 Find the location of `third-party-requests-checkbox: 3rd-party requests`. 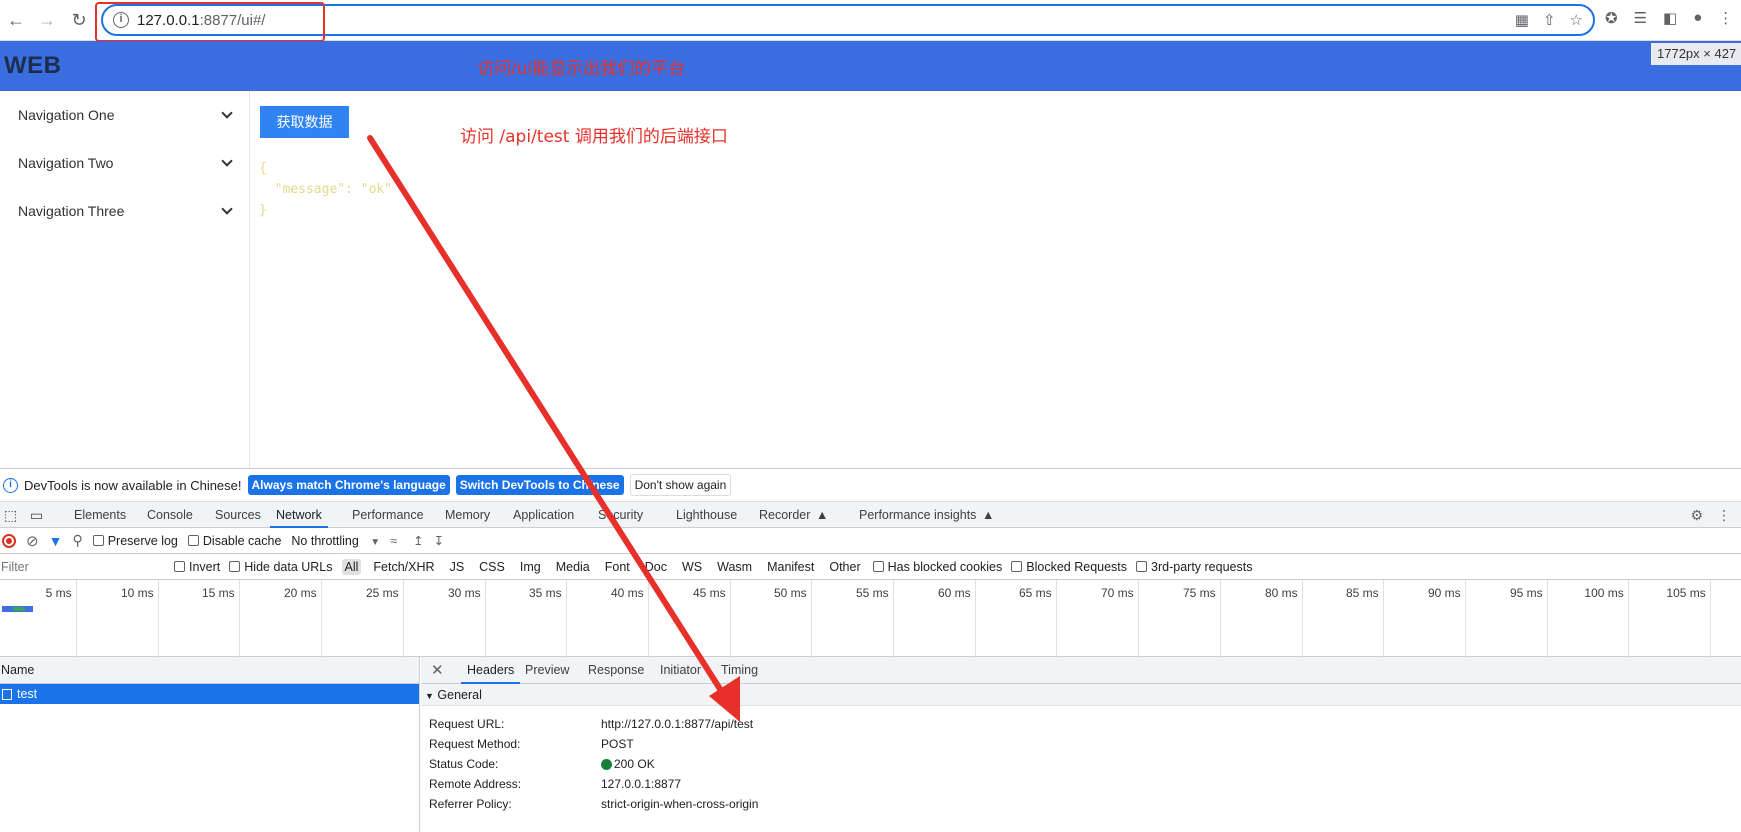

third-party-requests-checkbox: 3rd-party requests is located at coordinates (1194, 567).